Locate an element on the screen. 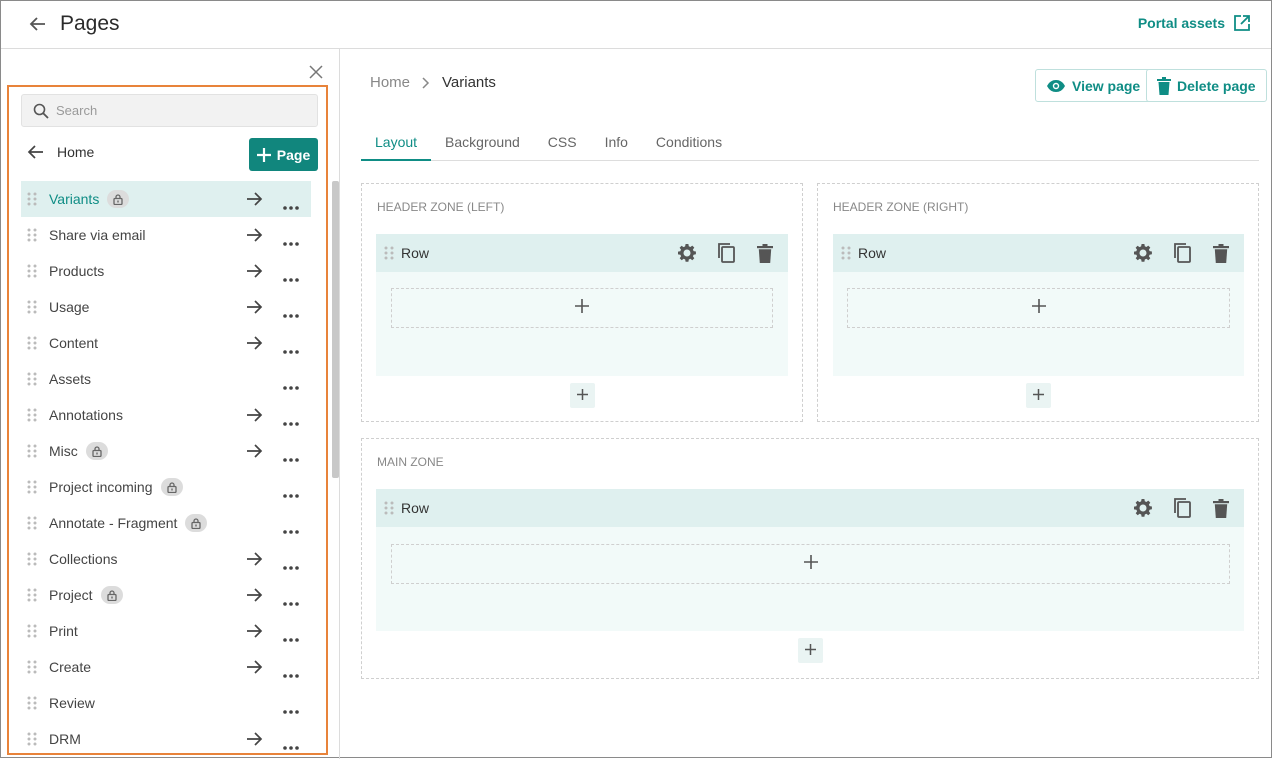 This screenshot has width=1272, height=759. tab-css: CSS is located at coordinates (562, 142).